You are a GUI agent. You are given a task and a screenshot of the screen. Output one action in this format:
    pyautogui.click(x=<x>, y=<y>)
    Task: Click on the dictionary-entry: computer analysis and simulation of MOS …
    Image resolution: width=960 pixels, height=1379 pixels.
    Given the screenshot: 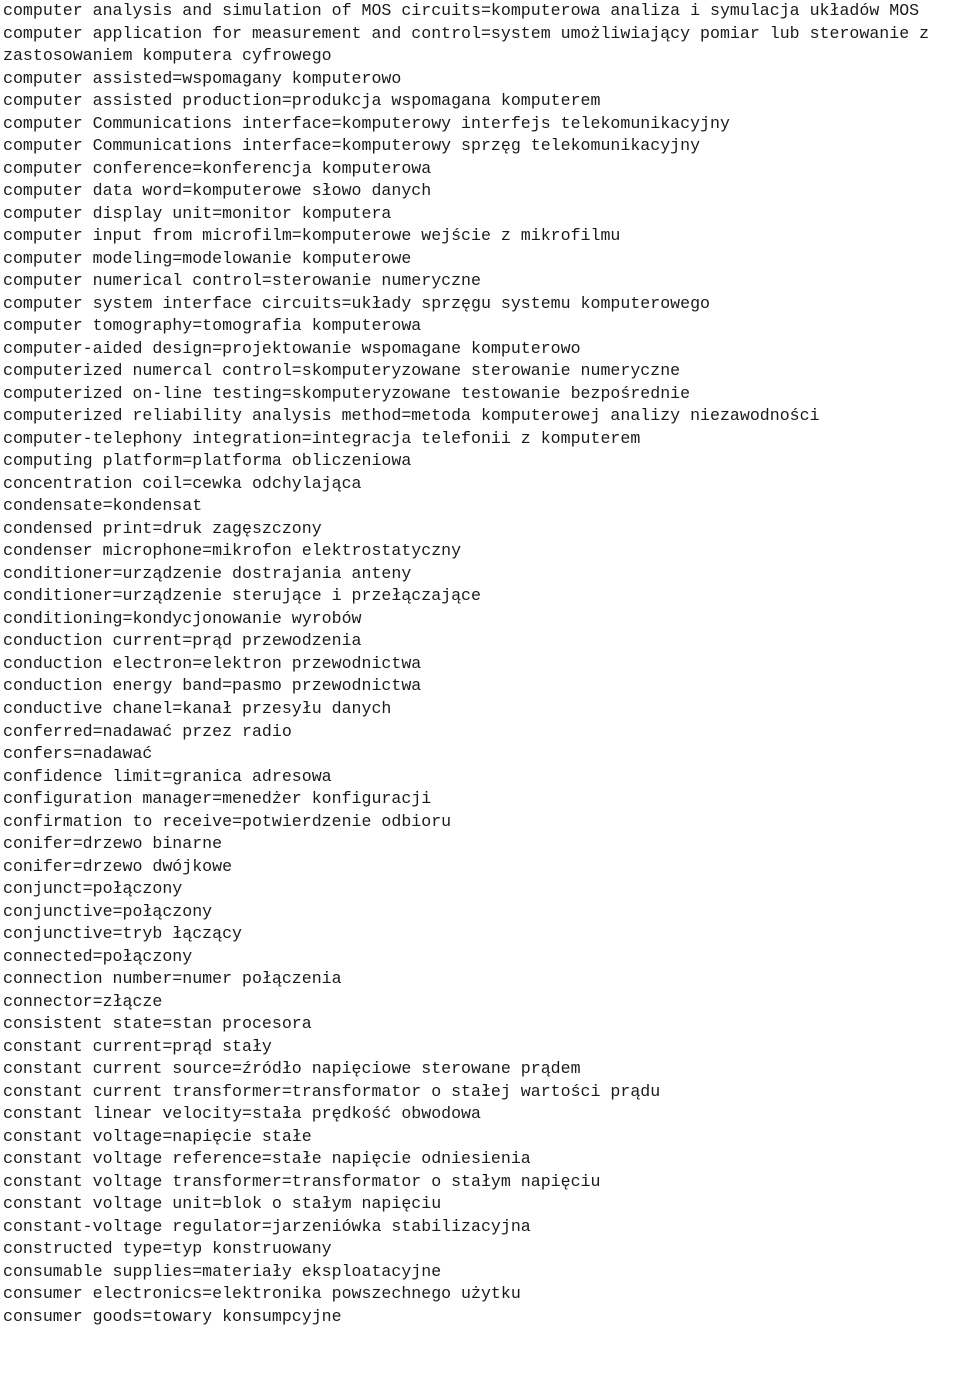 What is the action you would take?
    pyautogui.click(x=461, y=10)
    